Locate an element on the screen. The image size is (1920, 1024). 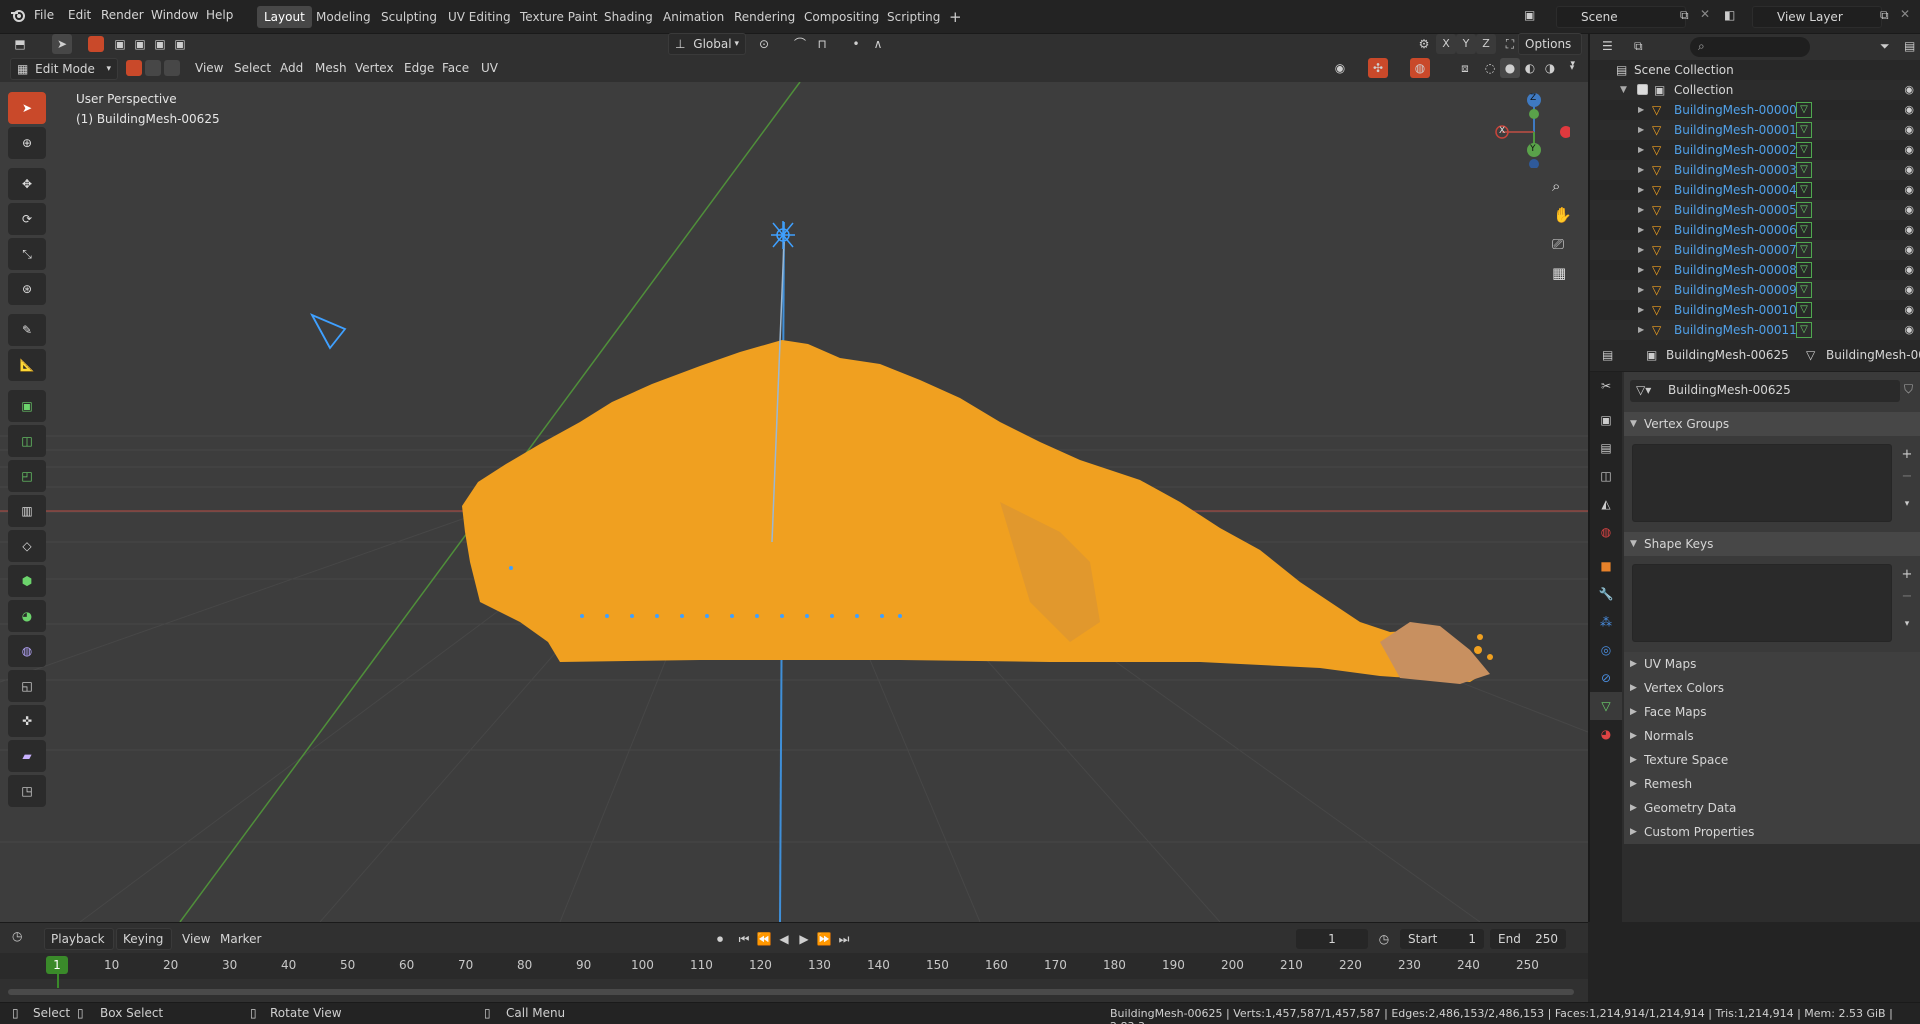
outliner-object-row: ▶ ▽ BuildingMesh-00008 ▽ ◉ is located at coordinates (1755, 270).